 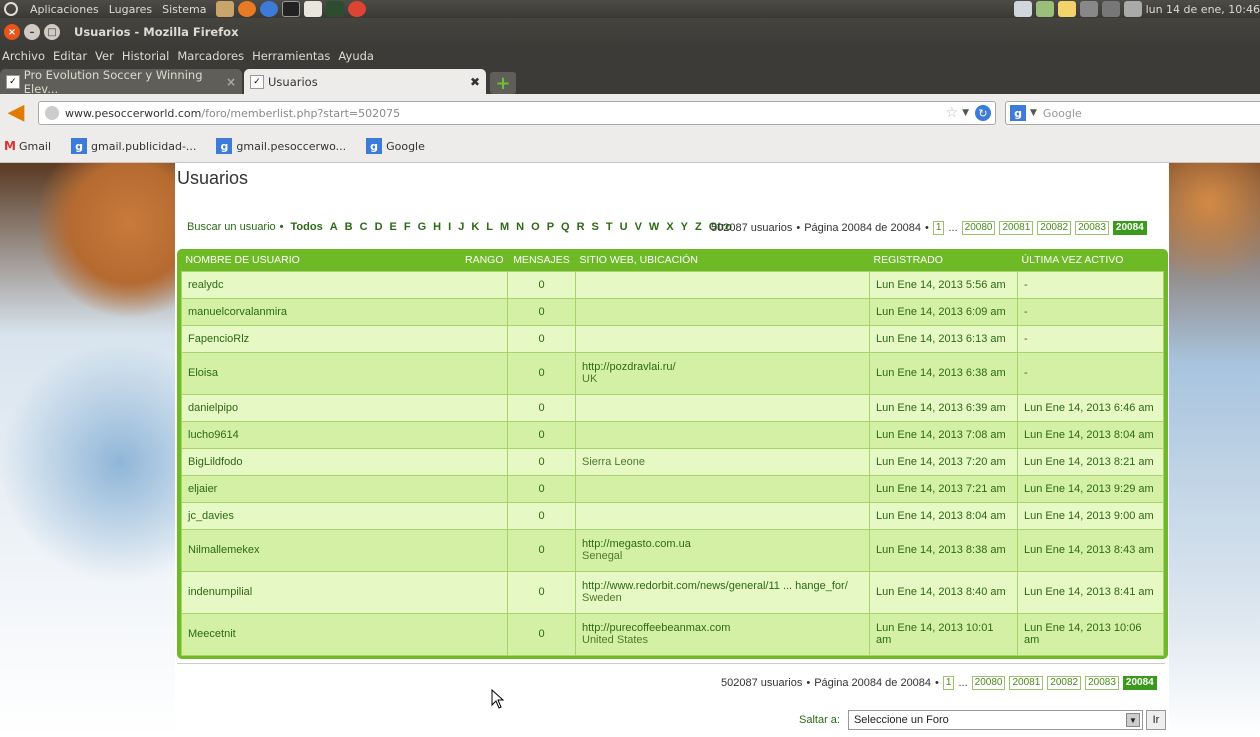 I want to click on letter-link: Q, so click(x=565, y=227).